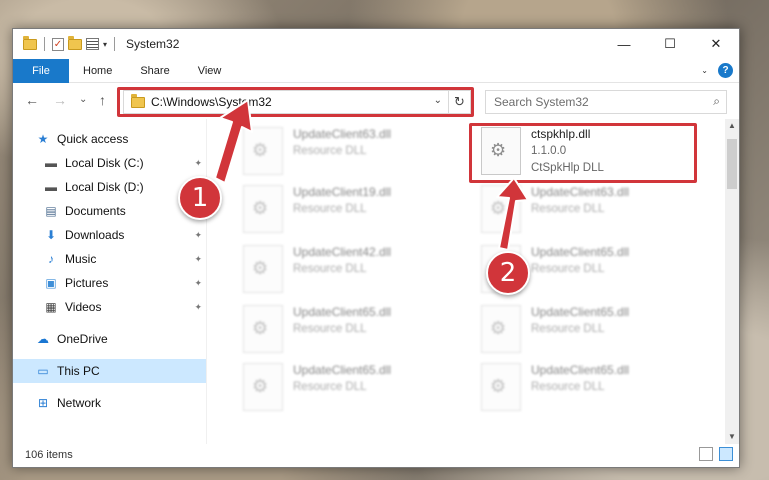 This screenshot has height=480, width=769. I want to click on arrow-2-icon, so click(512, 214).